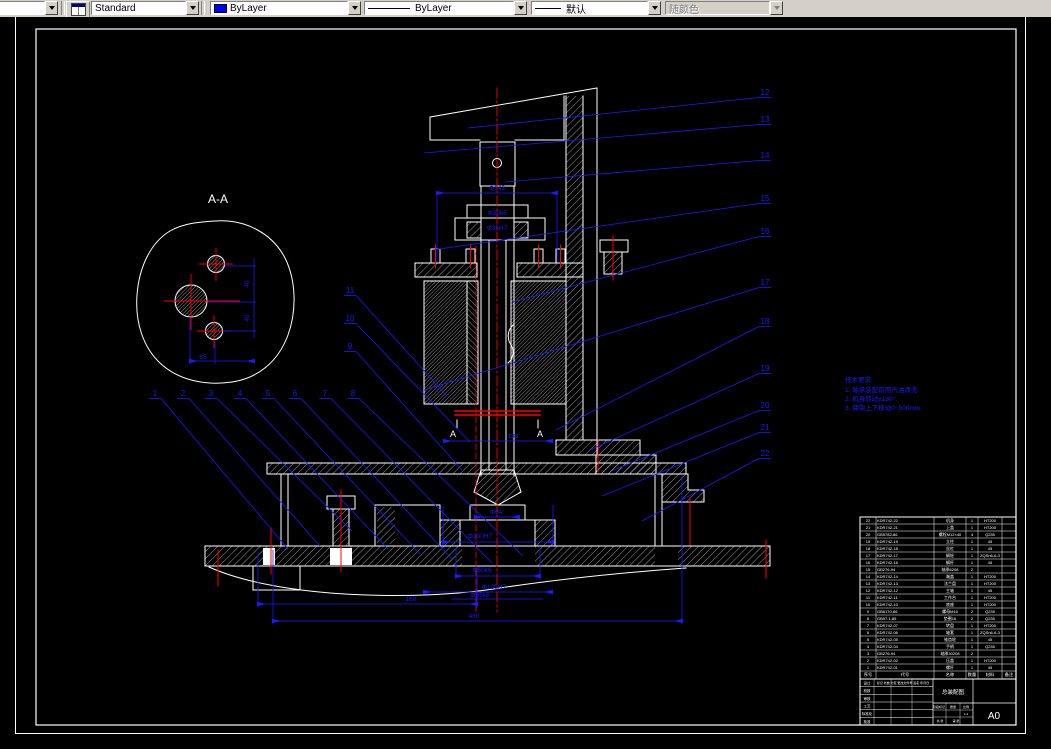 The image size is (1051, 749). What do you see at coordinates (765, 155) in the screenshot?
I see `balloon-number: 14` at bounding box center [765, 155].